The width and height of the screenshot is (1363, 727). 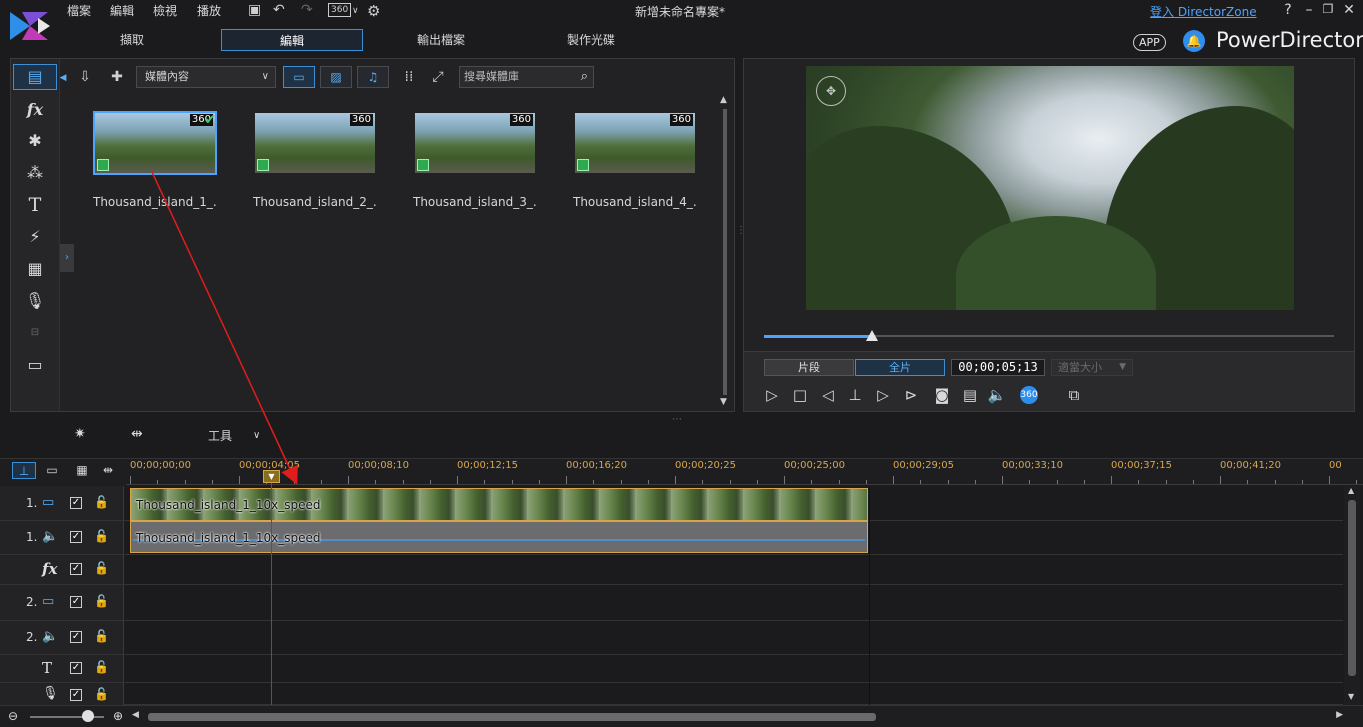 I want to click on transition-room-icon: ⚡, so click(x=35, y=237).